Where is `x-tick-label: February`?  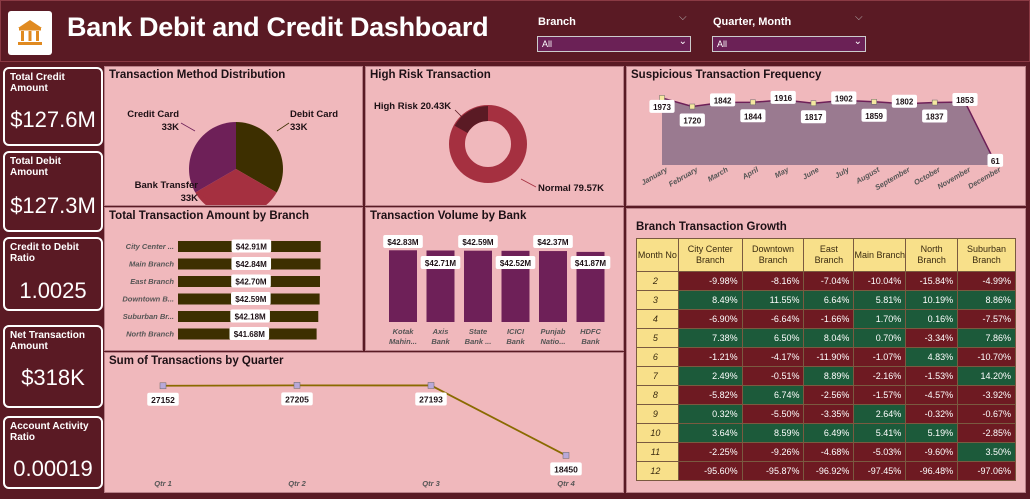 x-tick-label: February is located at coordinates (683, 177).